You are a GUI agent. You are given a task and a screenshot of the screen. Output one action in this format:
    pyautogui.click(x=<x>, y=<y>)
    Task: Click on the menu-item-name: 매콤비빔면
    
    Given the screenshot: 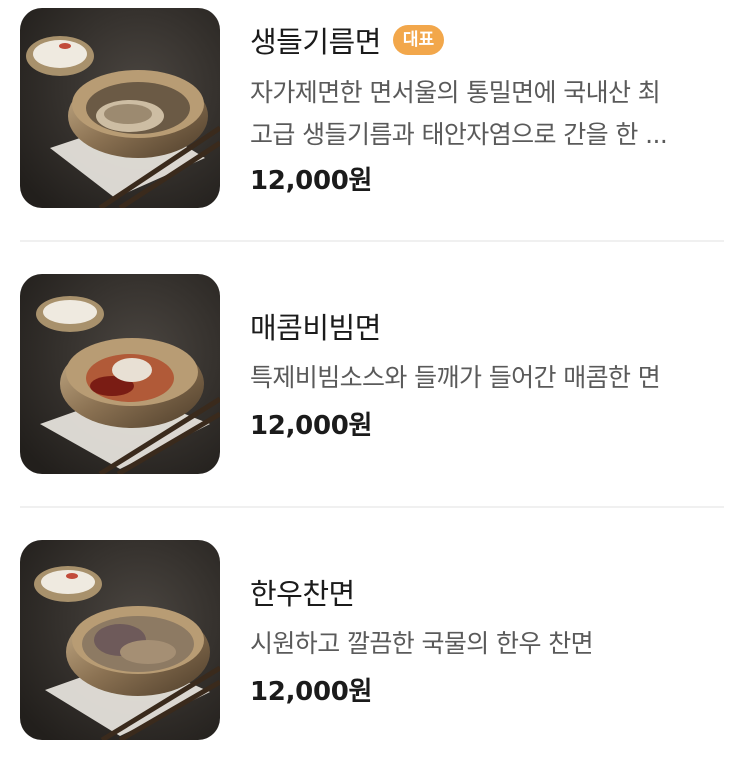 What is the action you would take?
    pyautogui.click(x=315, y=328)
    